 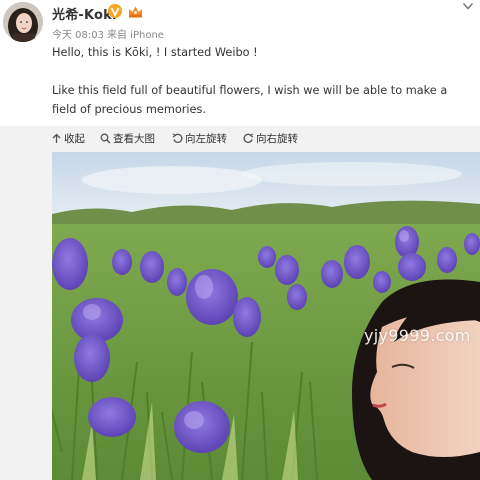 What do you see at coordinates (277, 139) in the screenshot?
I see `rotate-right-label: 向右旋转` at bounding box center [277, 139].